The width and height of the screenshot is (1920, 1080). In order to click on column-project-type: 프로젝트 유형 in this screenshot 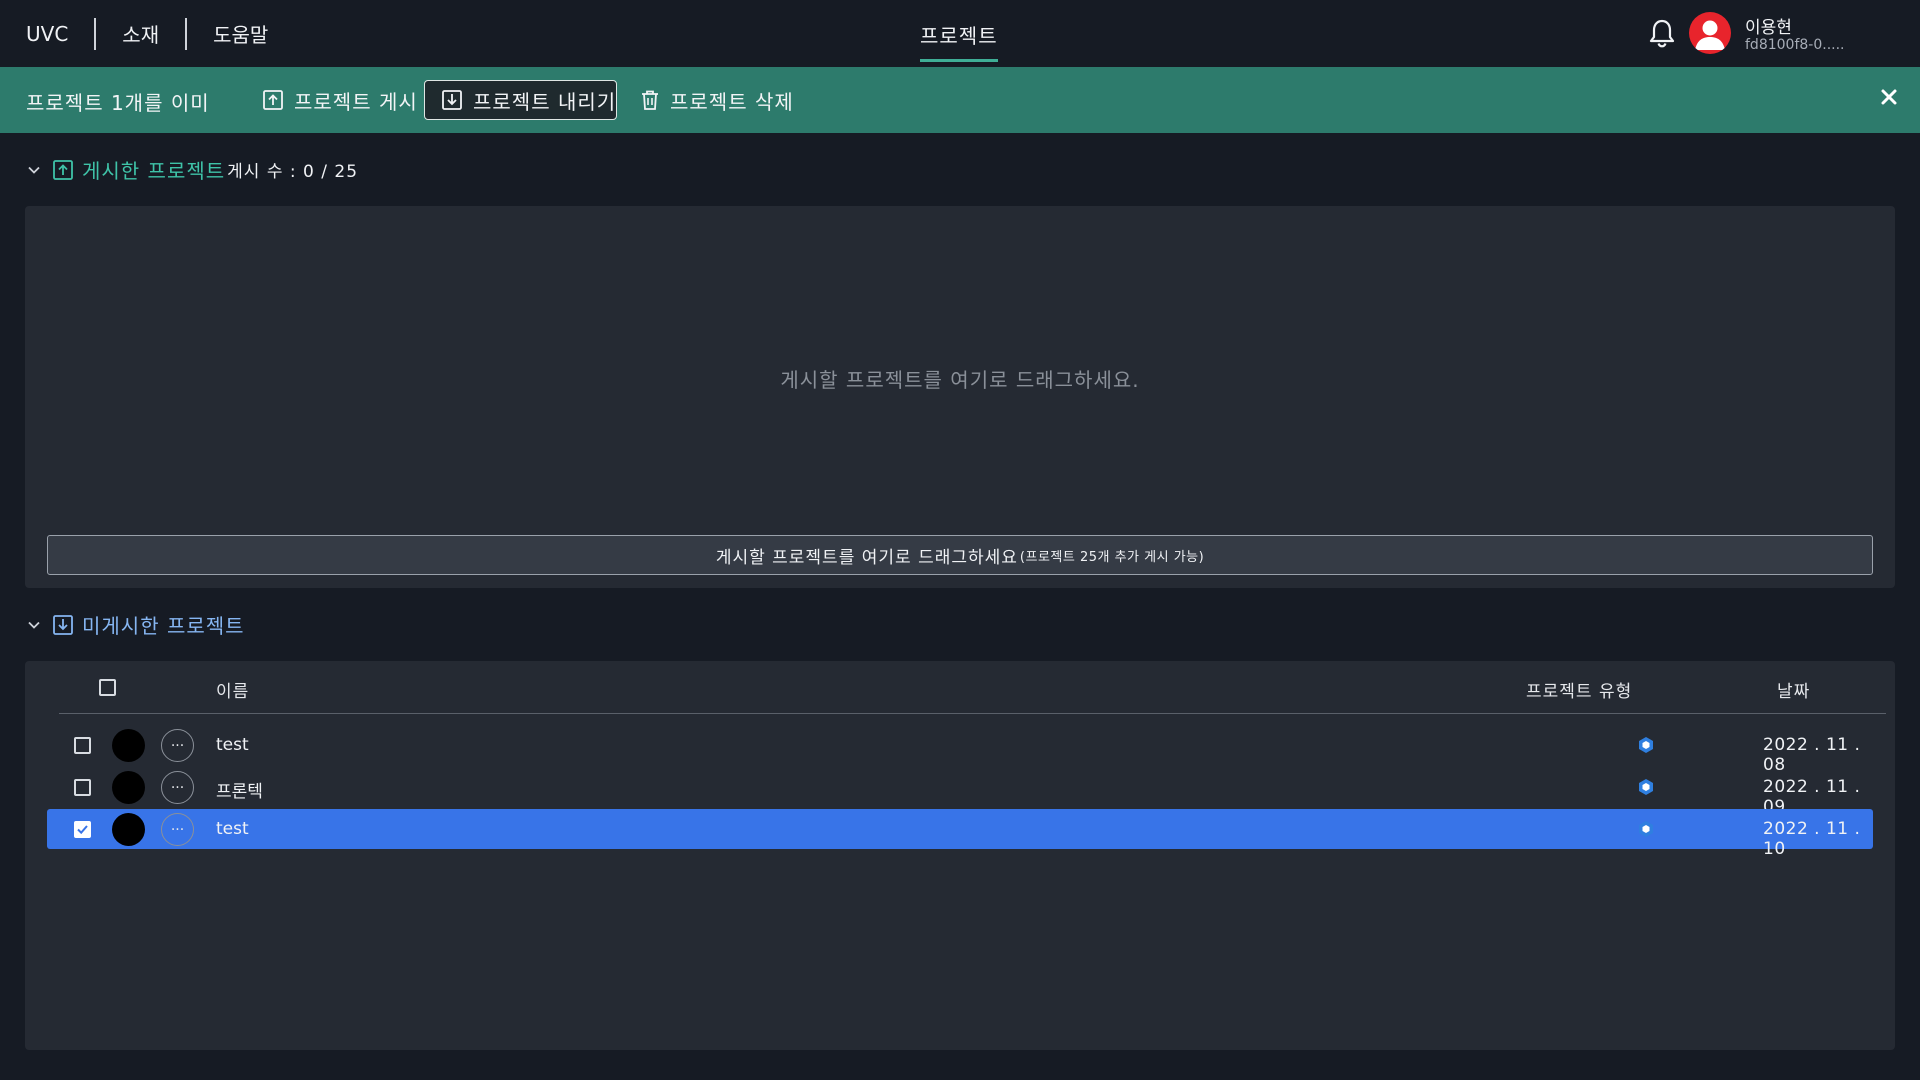, I will do `click(1579, 689)`.